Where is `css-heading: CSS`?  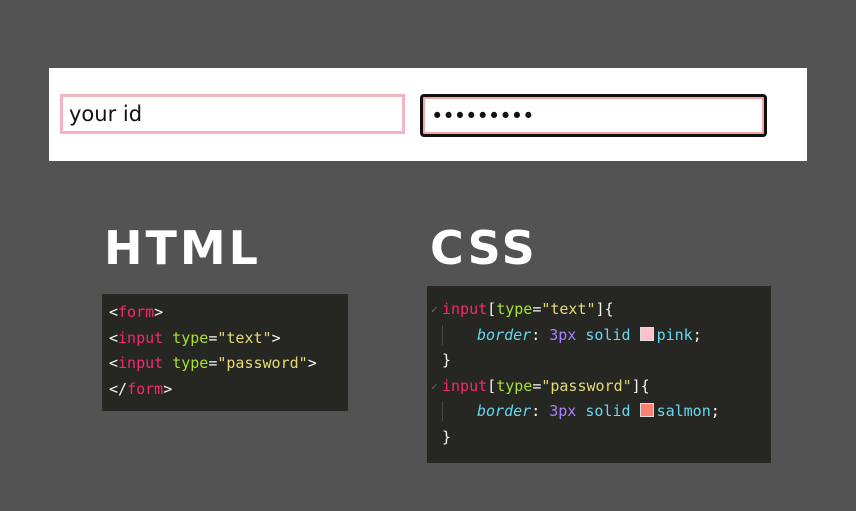 css-heading: CSS is located at coordinates (484, 248).